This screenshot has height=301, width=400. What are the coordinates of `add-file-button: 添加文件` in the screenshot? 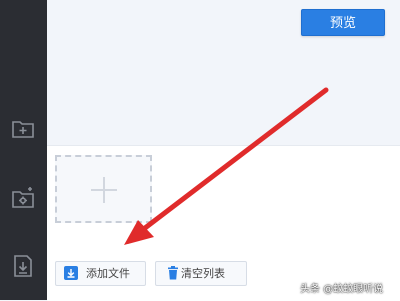 It's located at (100, 273).